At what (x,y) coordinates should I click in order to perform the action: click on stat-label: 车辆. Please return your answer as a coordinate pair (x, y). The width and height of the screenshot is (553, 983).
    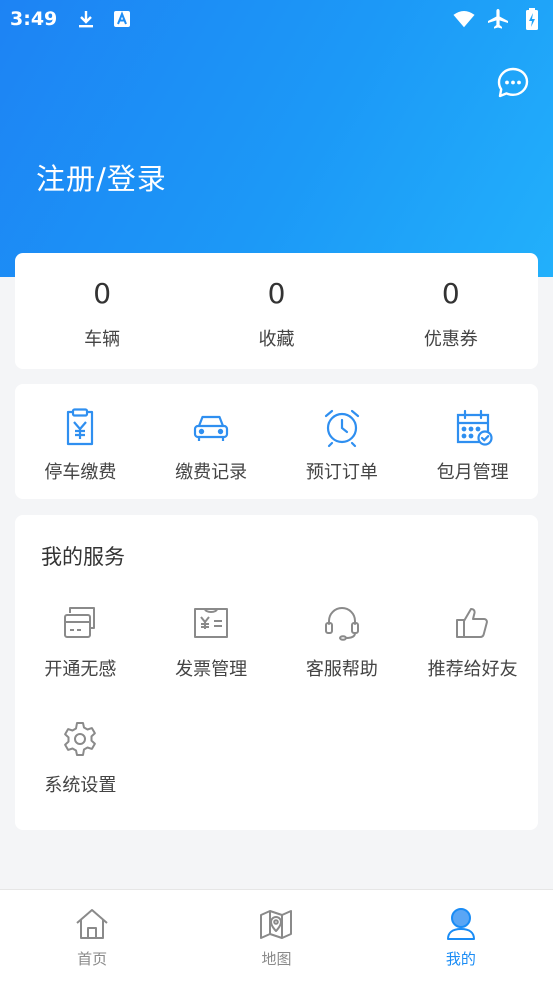
    Looking at the image, I should click on (102, 339).